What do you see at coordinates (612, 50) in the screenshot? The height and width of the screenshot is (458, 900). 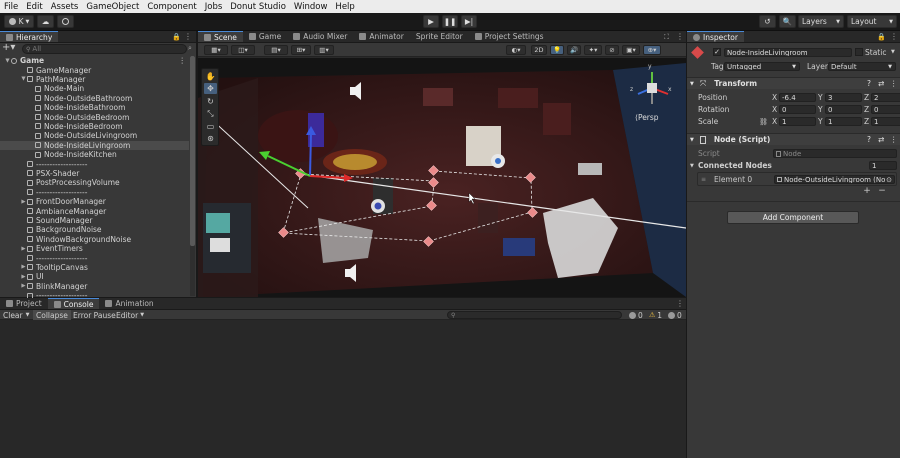 I see `hidden-objects-toggle: ⊘` at bounding box center [612, 50].